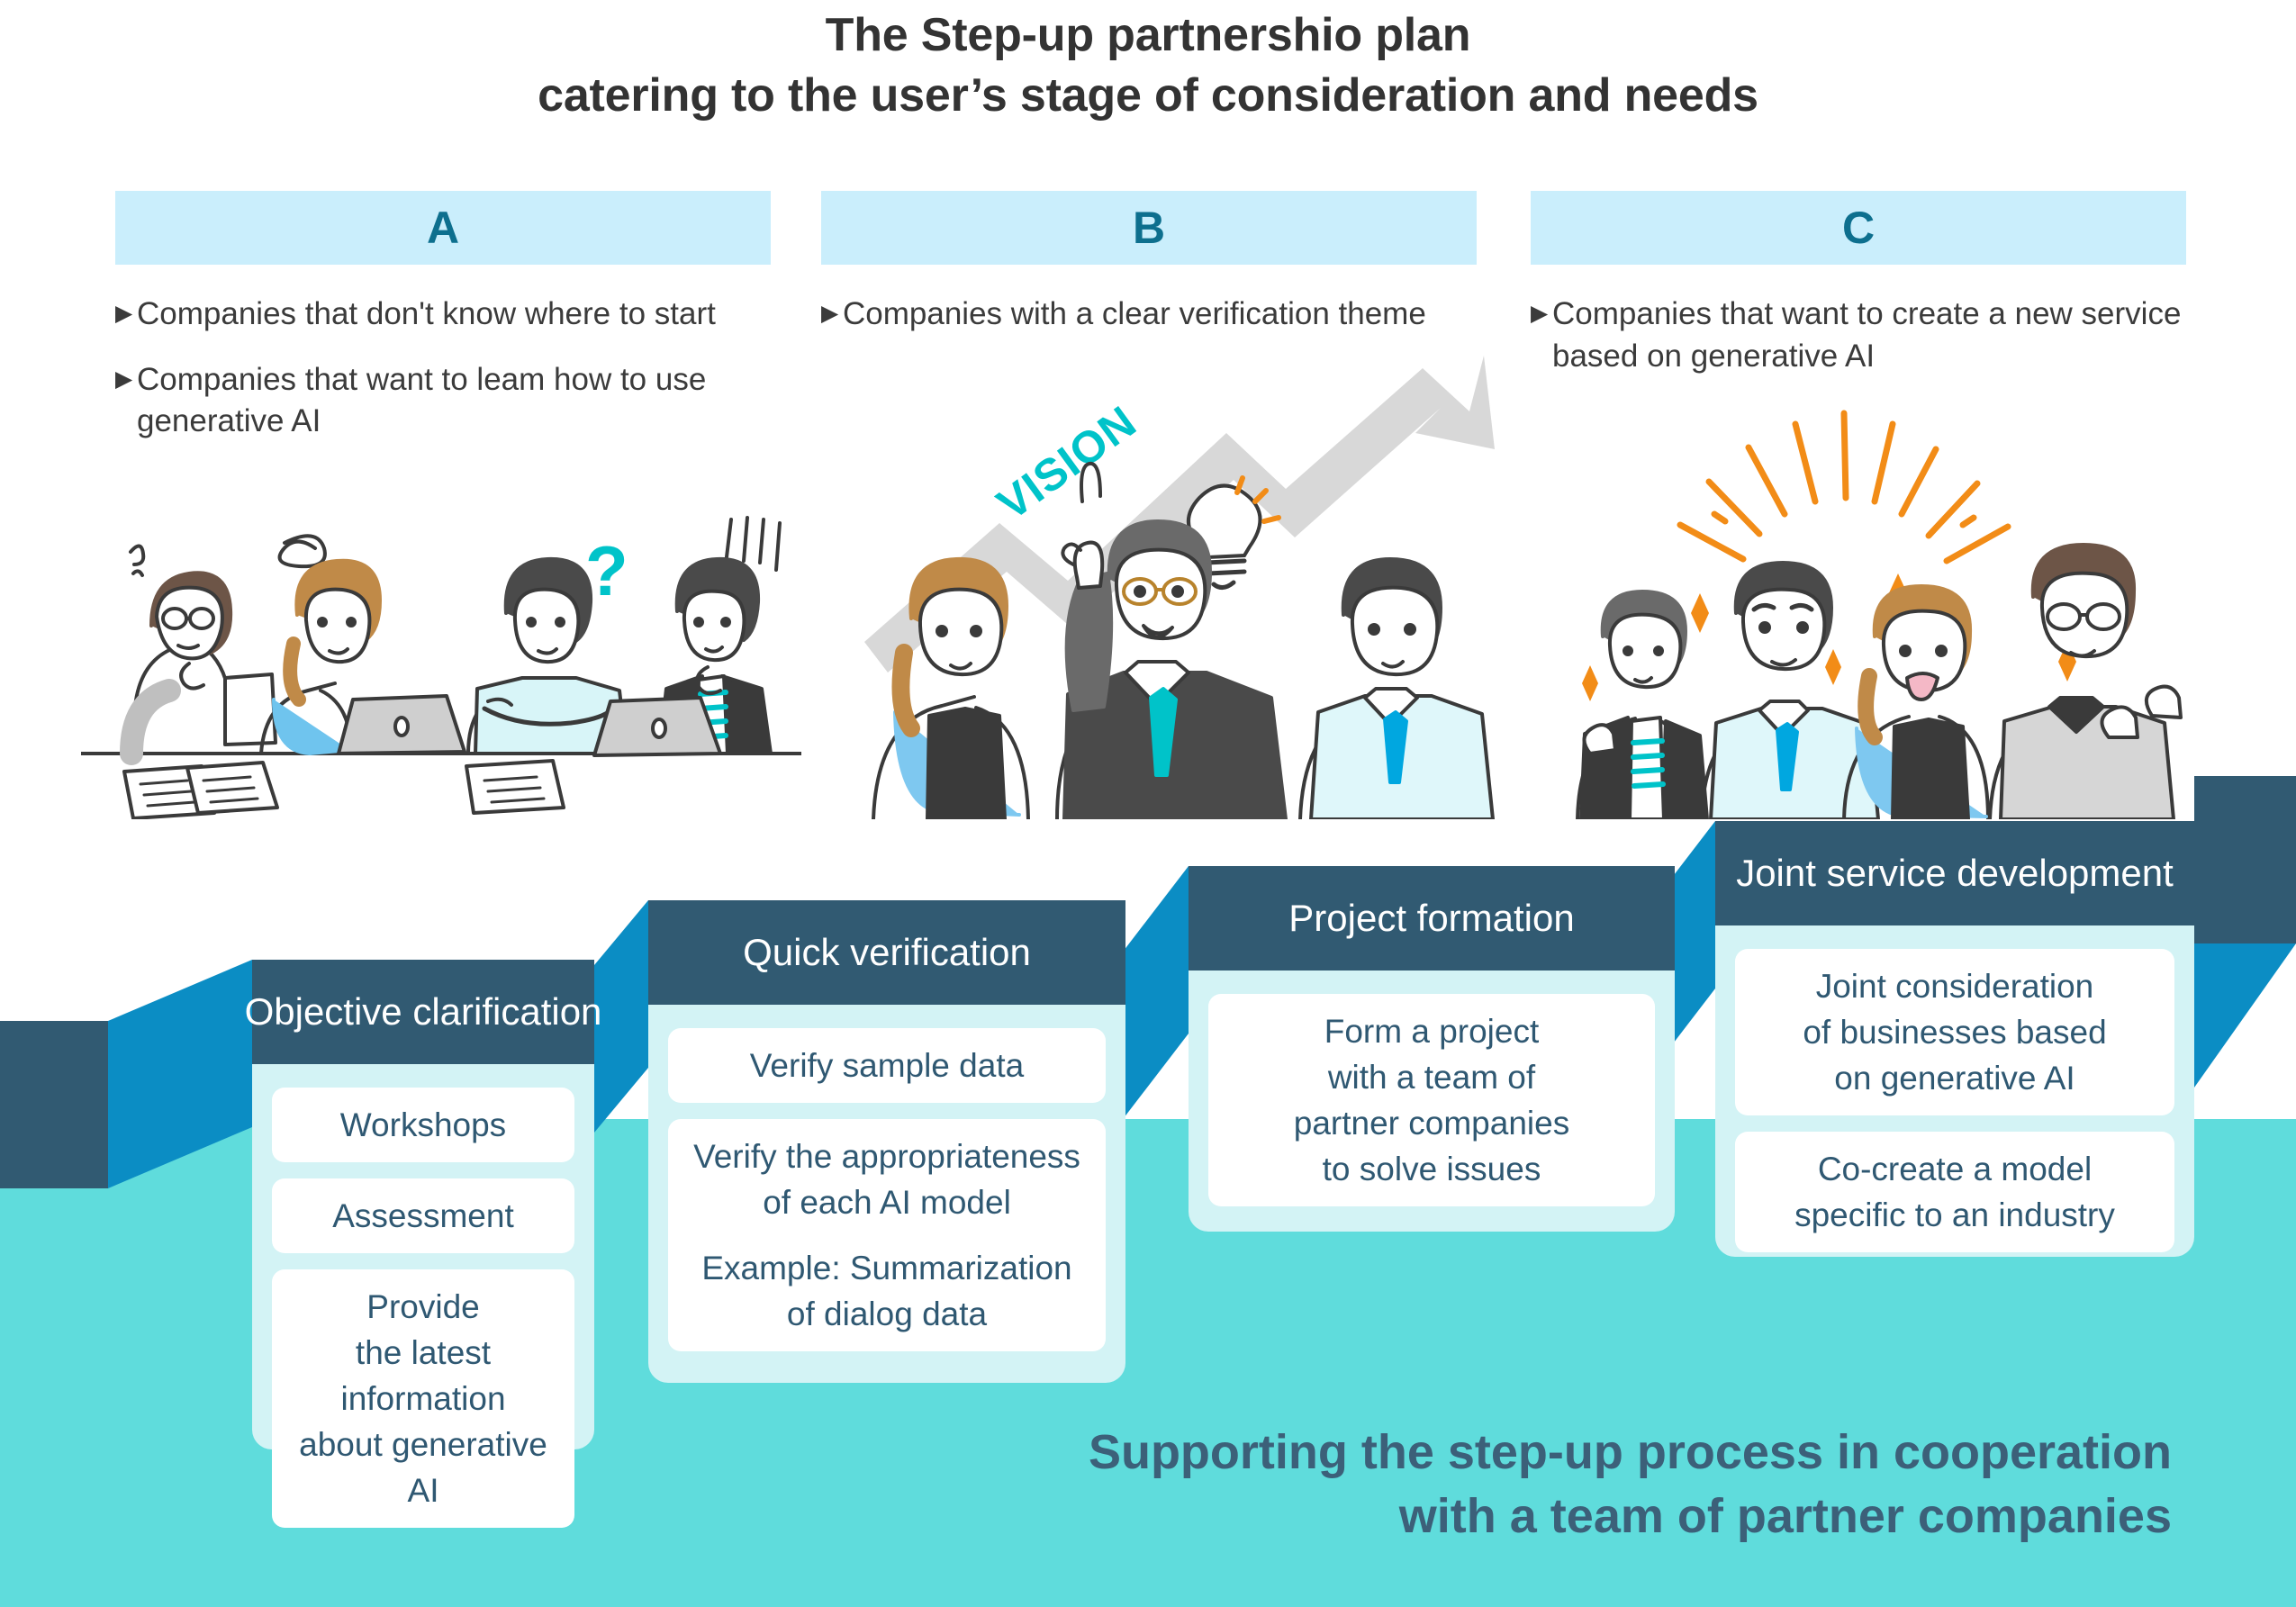 This screenshot has width=2296, height=1607. I want to click on step-header-1: Objective clarification, so click(423, 1012).